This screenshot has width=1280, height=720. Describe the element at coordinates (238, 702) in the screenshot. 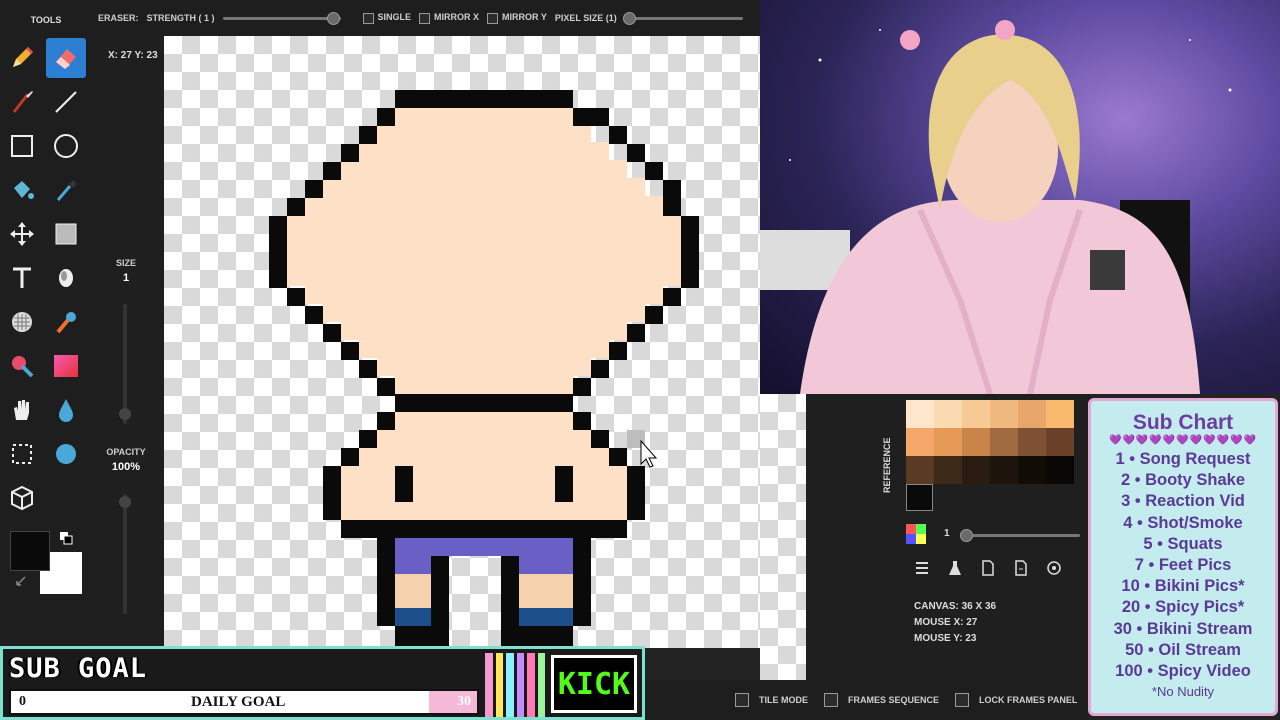

I see `goal-label: DAILY GOAL` at that location.